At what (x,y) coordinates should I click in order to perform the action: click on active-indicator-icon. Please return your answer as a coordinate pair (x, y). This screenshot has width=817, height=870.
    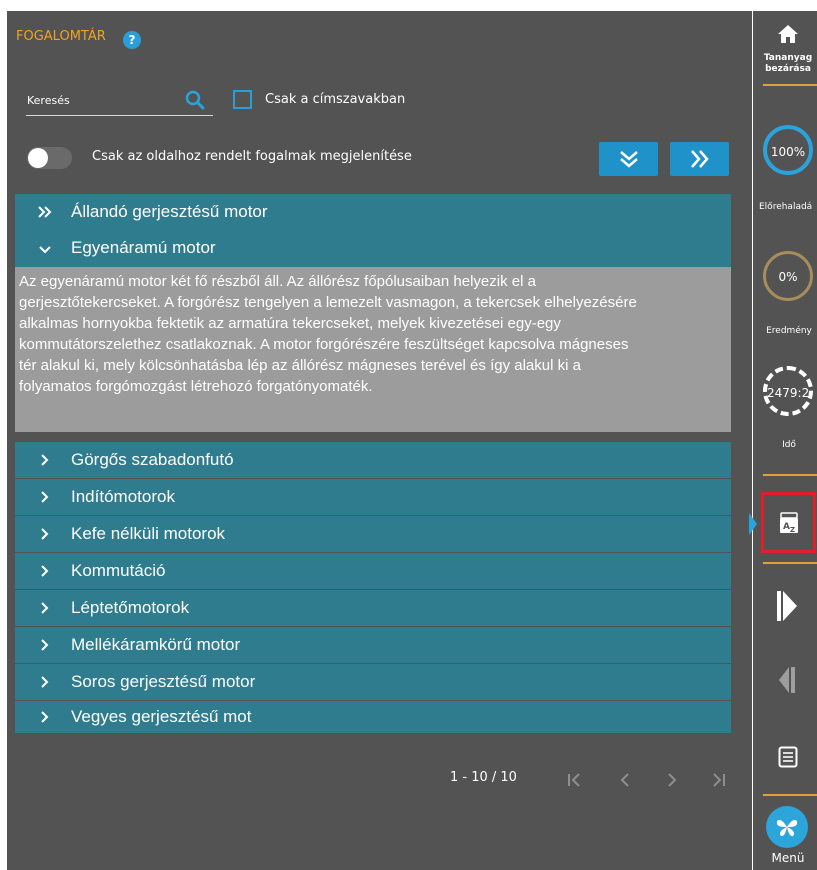
    Looking at the image, I should click on (753, 524).